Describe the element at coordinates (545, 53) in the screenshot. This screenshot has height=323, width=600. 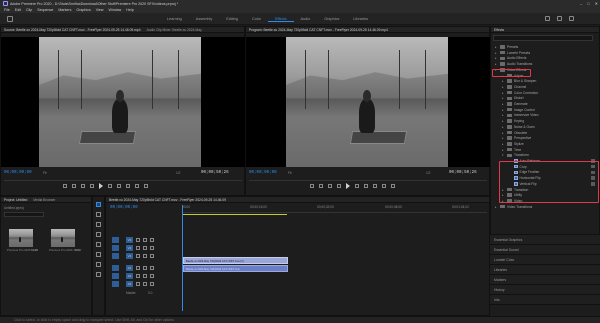
I see `folder-item: ▸ Lumetri Presets` at that location.